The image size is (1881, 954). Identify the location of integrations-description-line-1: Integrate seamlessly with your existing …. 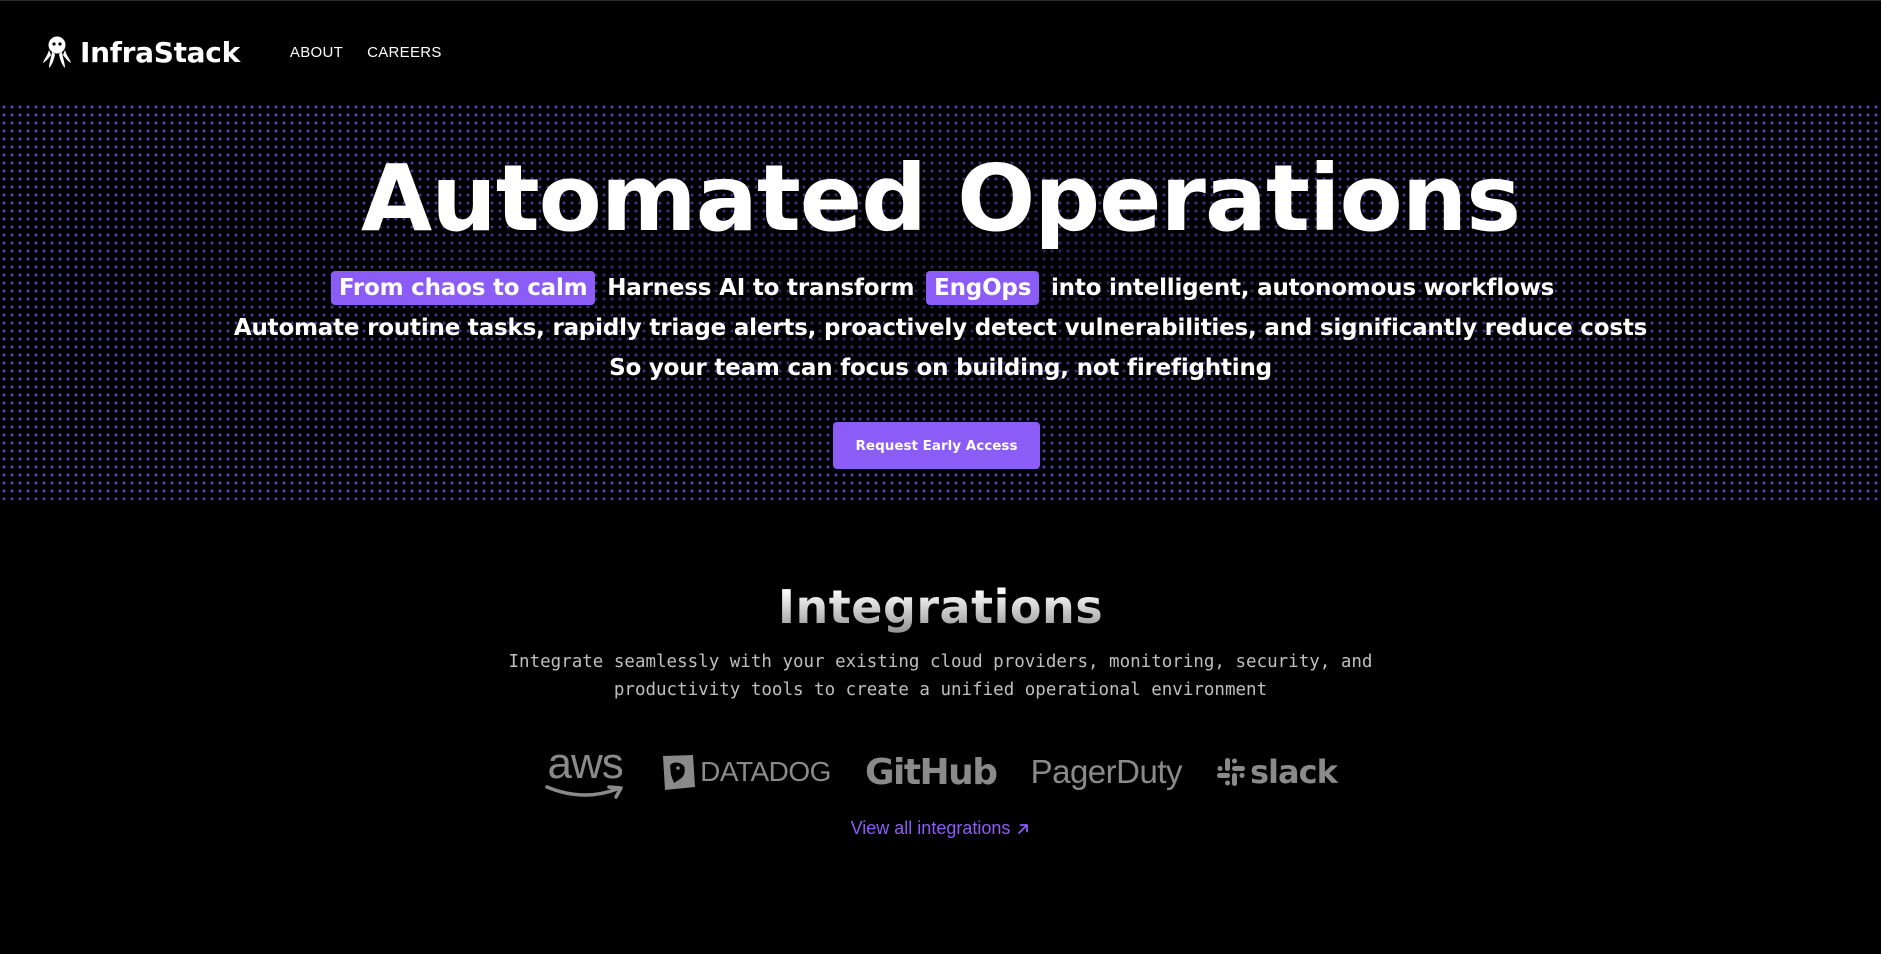
(940, 662).